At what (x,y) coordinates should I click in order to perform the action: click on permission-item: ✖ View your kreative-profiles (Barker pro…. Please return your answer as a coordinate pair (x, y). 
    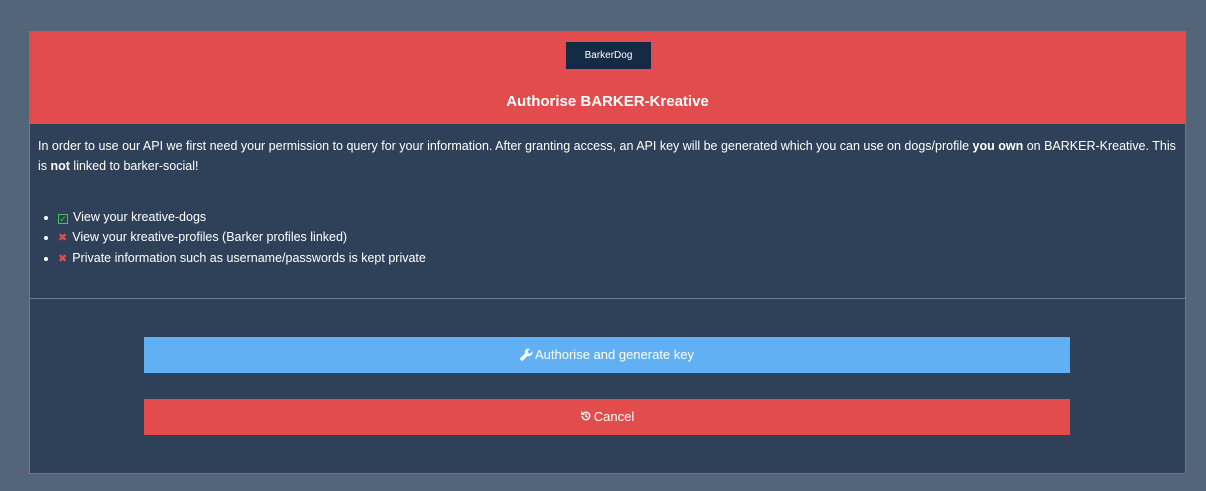
    Looking at the image, I should click on (628, 237).